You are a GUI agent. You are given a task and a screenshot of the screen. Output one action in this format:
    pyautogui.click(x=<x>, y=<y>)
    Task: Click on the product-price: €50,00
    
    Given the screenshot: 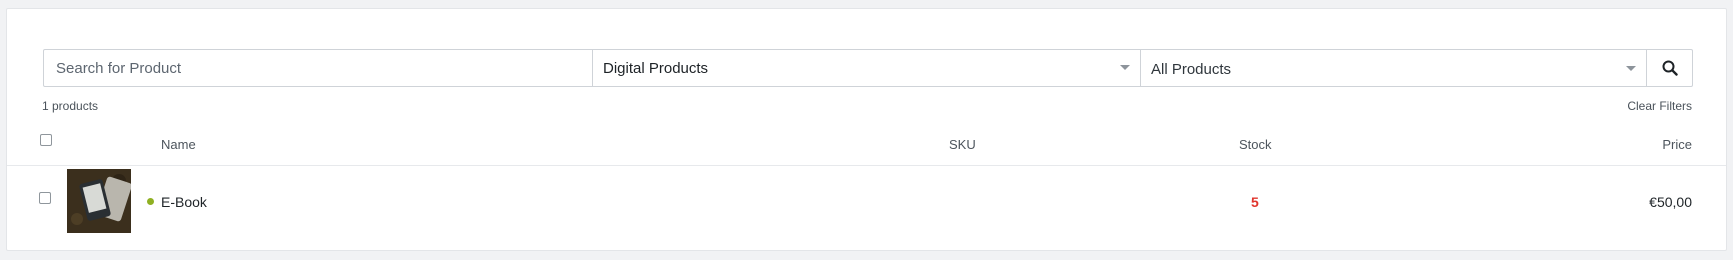 What is the action you would take?
    pyautogui.click(x=1670, y=202)
    